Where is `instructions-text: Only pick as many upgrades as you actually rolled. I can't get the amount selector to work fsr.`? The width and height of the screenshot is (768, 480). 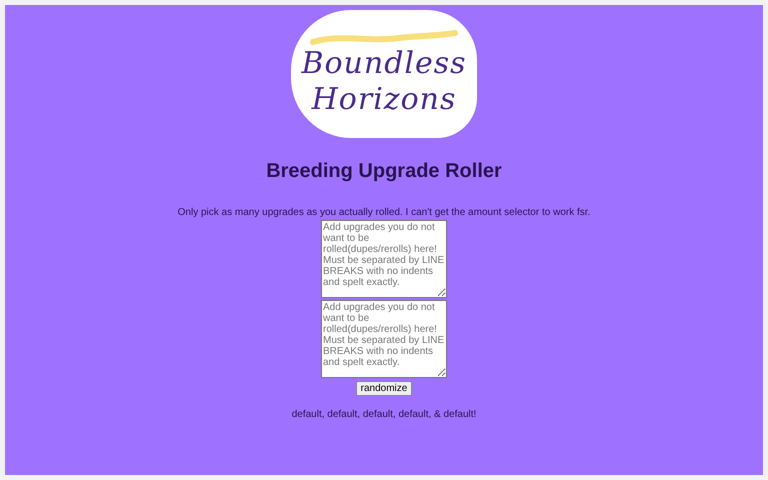
instructions-text: Only pick as many upgrades as you actually rolled. I can't get the amount selector to work fsr. is located at coordinates (384, 213).